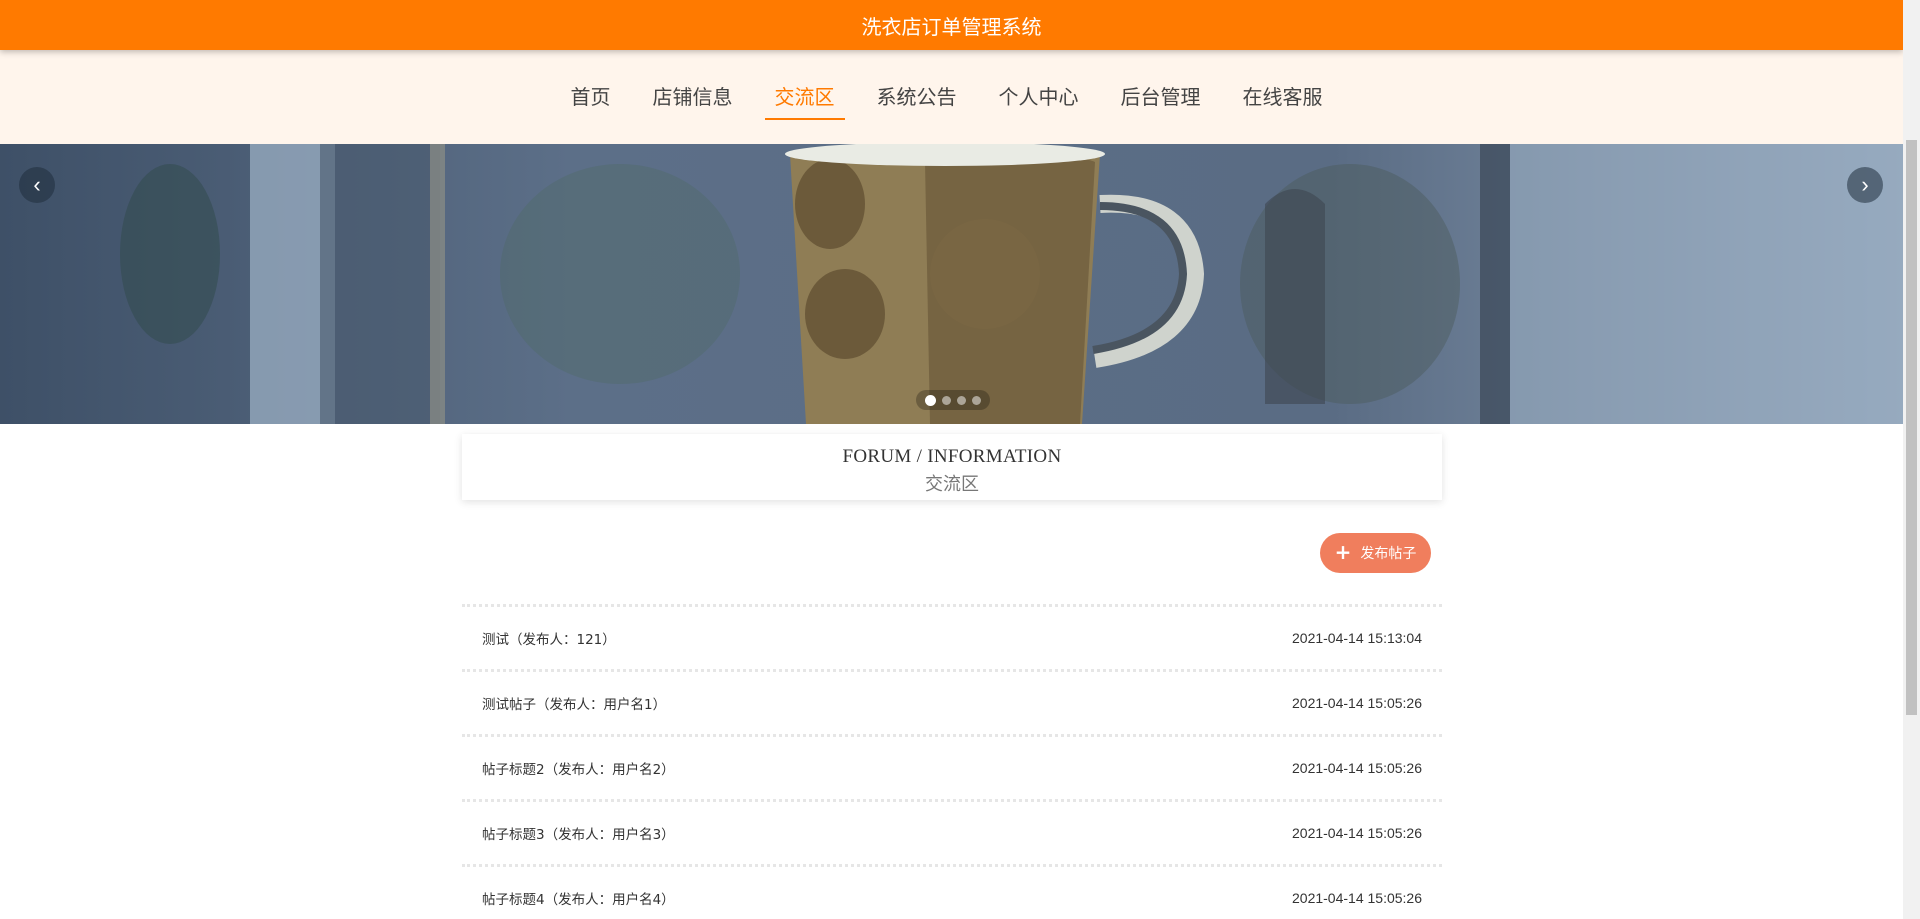 The image size is (1920, 919). Describe the element at coordinates (574, 703) in the screenshot. I see `post-title: 测试帖子（发布人：用户名1）` at that location.